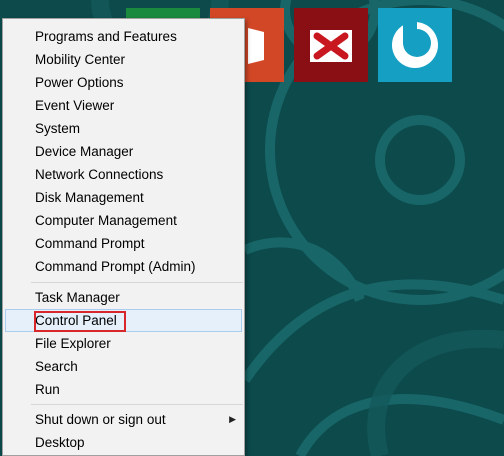 This screenshot has width=504, height=456. I want to click on menu-item-desktop: Desktop, so click(123, 442).